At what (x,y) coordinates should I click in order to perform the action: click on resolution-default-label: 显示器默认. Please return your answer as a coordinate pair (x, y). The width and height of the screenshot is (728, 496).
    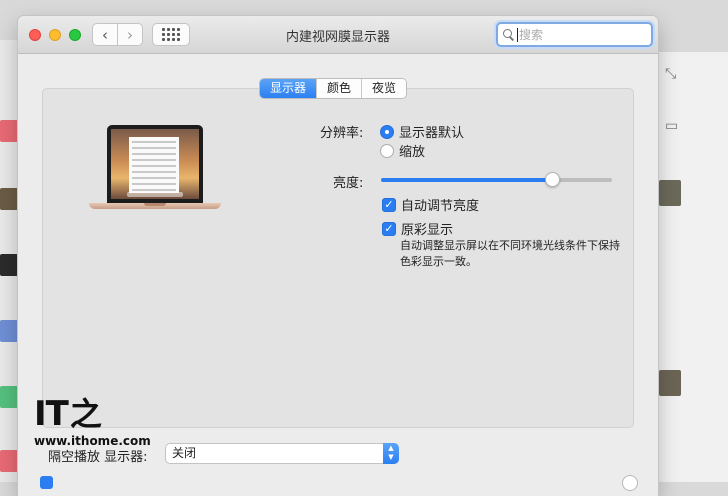
    Looking at the image, I should click on (432, 133).